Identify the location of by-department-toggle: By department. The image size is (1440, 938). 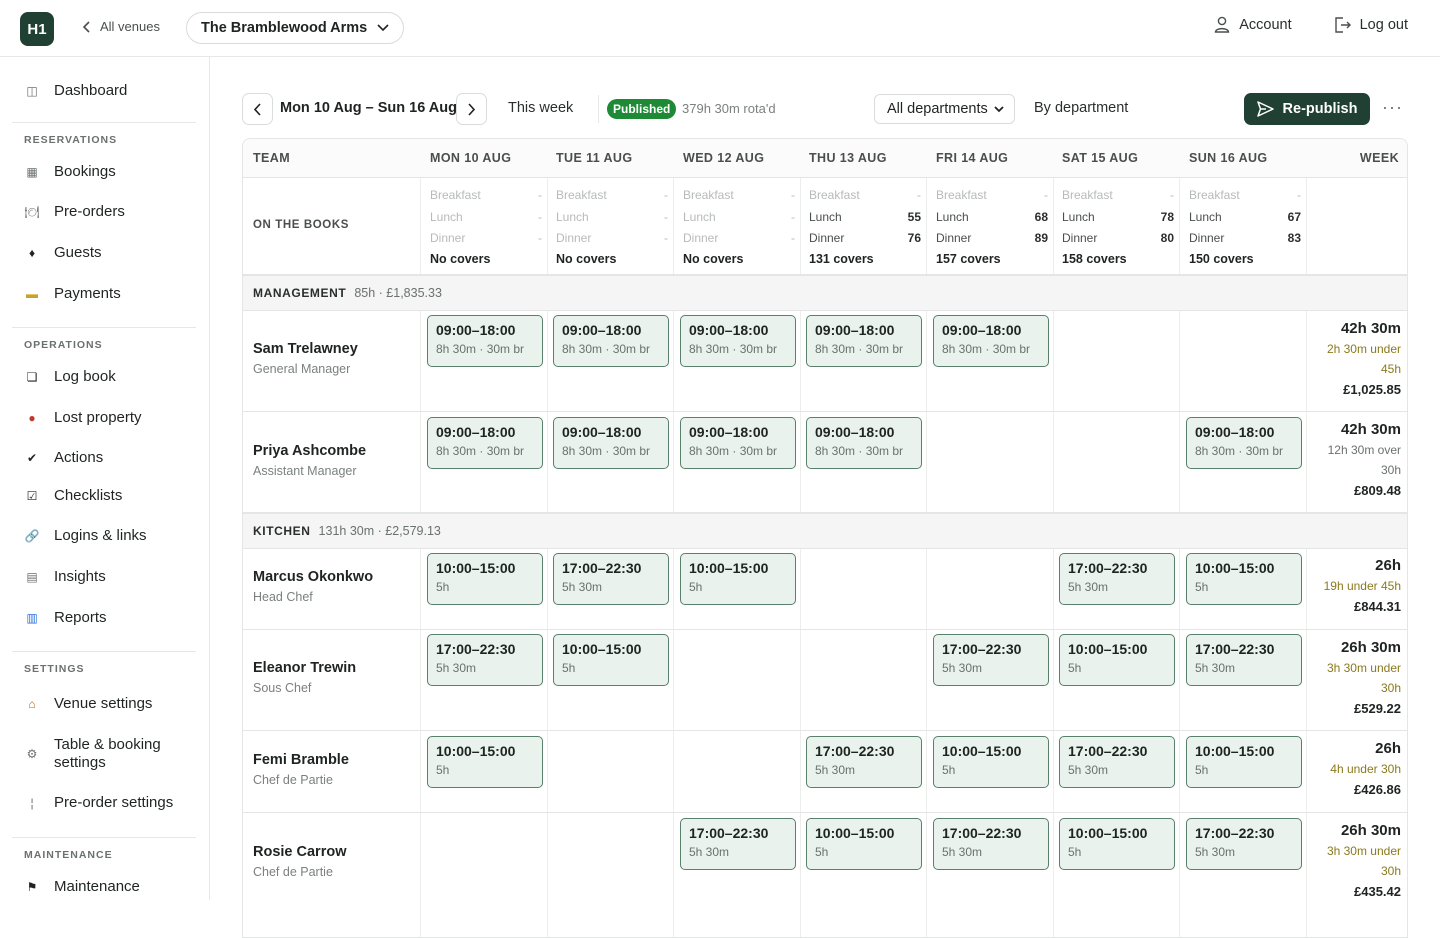
(1081, 108).